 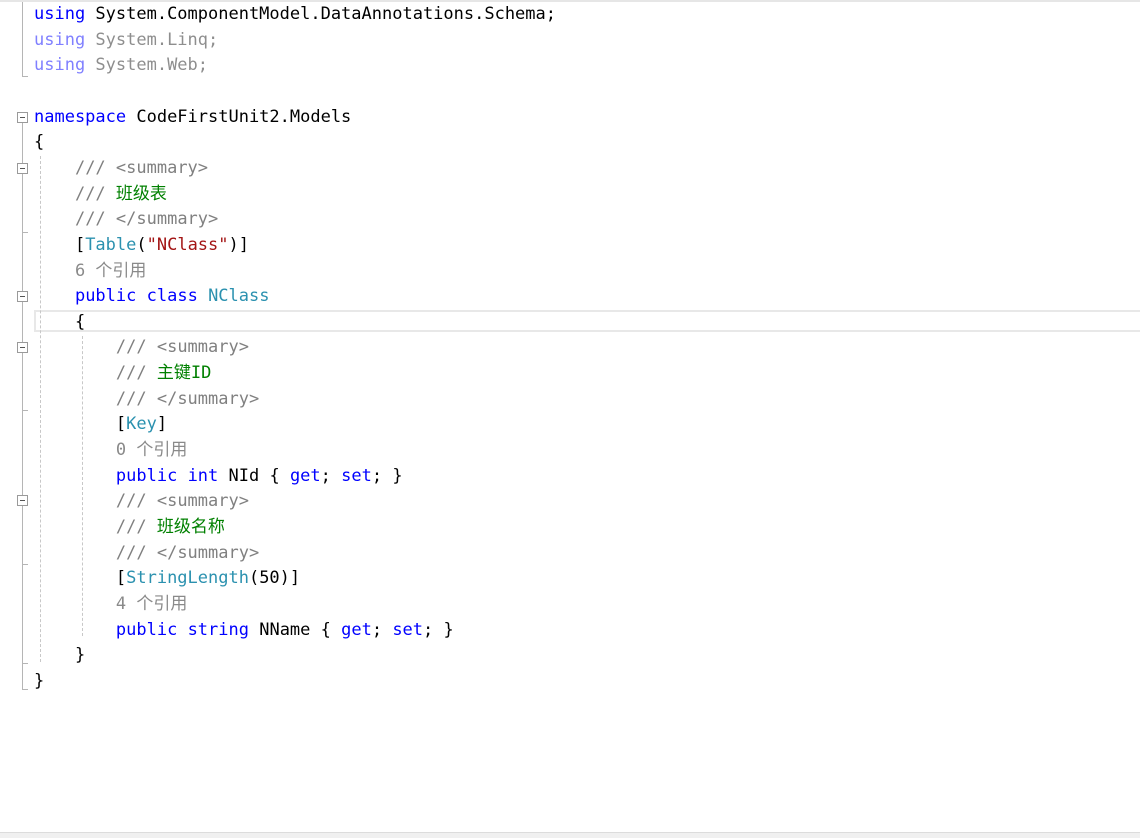 What do you see at coordinates (238, 244) in the screenshot?
I see `code-token: )]` at bounding box center [238, 244].